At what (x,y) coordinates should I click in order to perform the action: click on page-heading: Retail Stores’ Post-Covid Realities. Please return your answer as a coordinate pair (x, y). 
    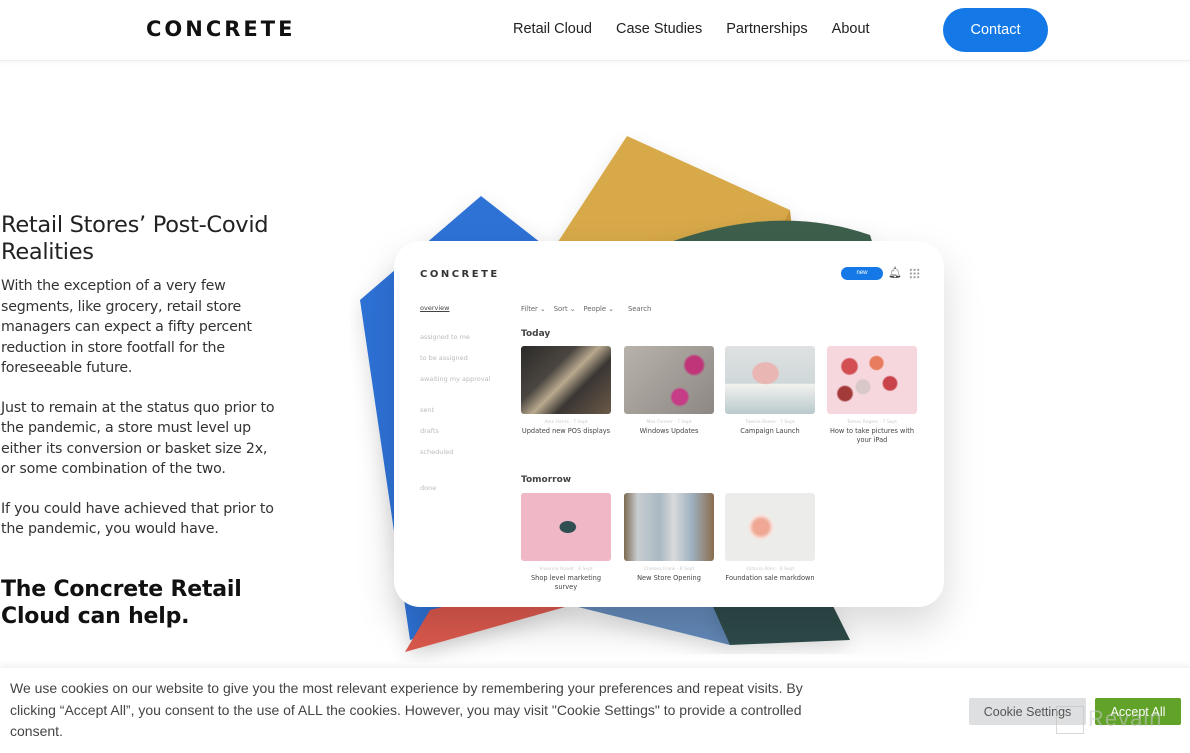
    Looking at the image, I should click on (135, 238).